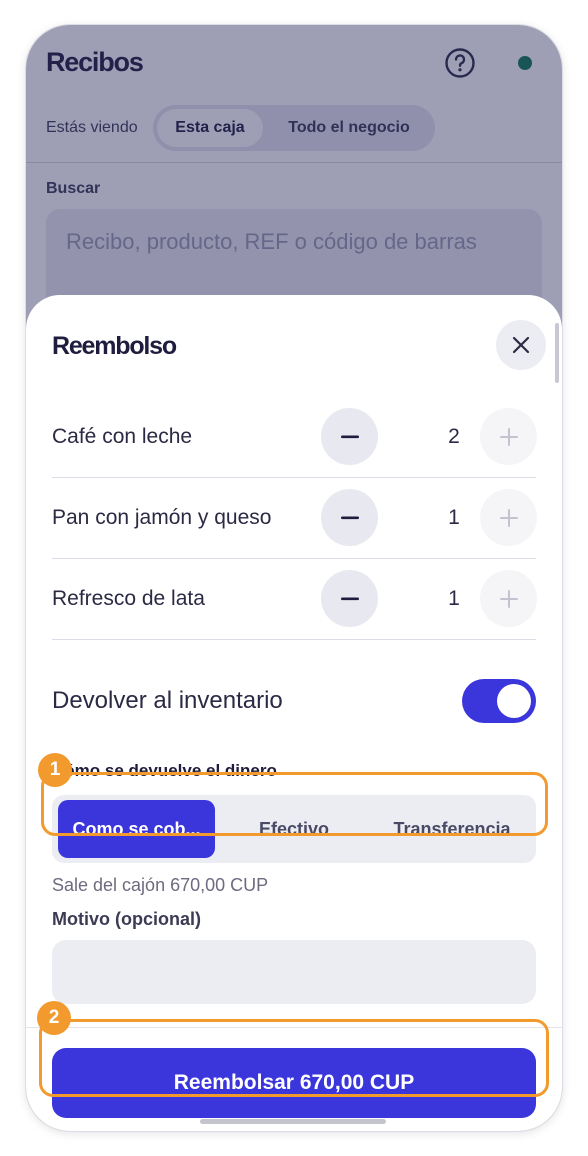  What do you see at coordinates (294, 599) in the screenshot?
I see `refund-item-row: Refresco de lata 1` at bounding box center [294, 599].